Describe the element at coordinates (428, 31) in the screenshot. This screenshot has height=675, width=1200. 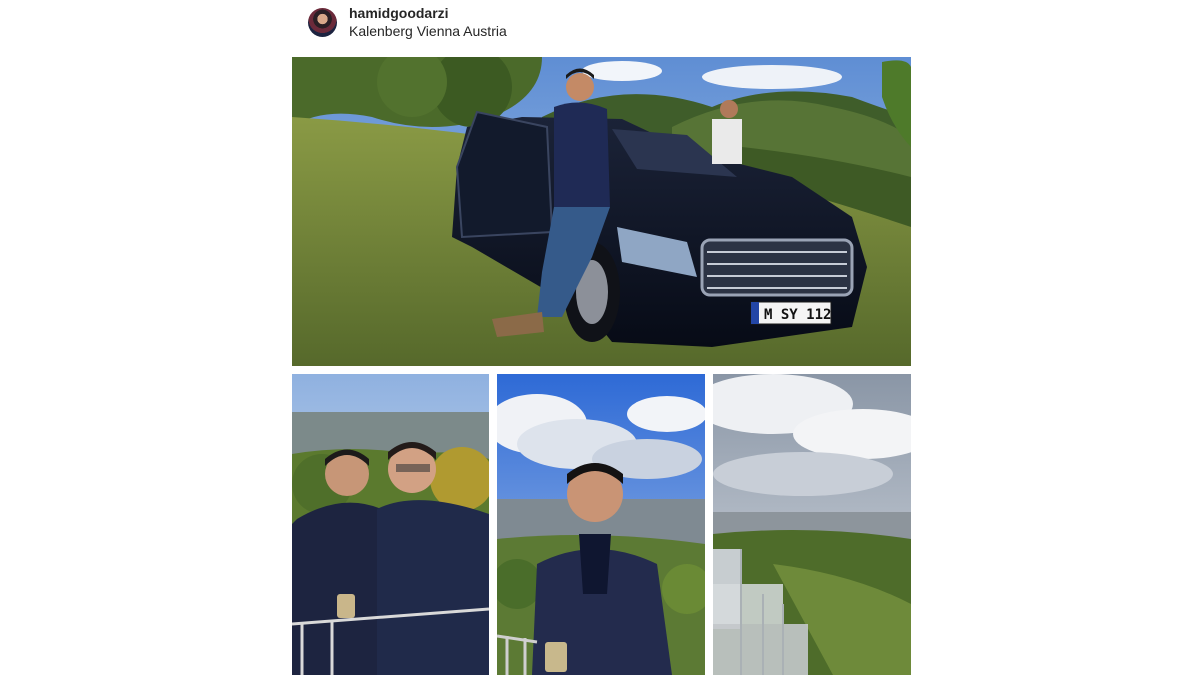
I see `location-link: Kalenberg Vienna Austria` at that location.